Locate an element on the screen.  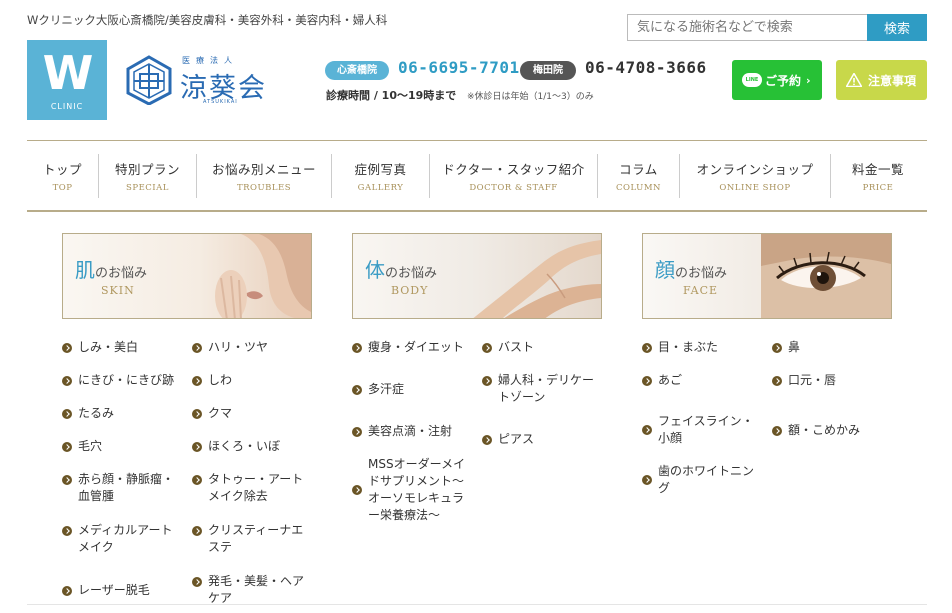
menu-item: クマ is located at coordinates (252, 413).